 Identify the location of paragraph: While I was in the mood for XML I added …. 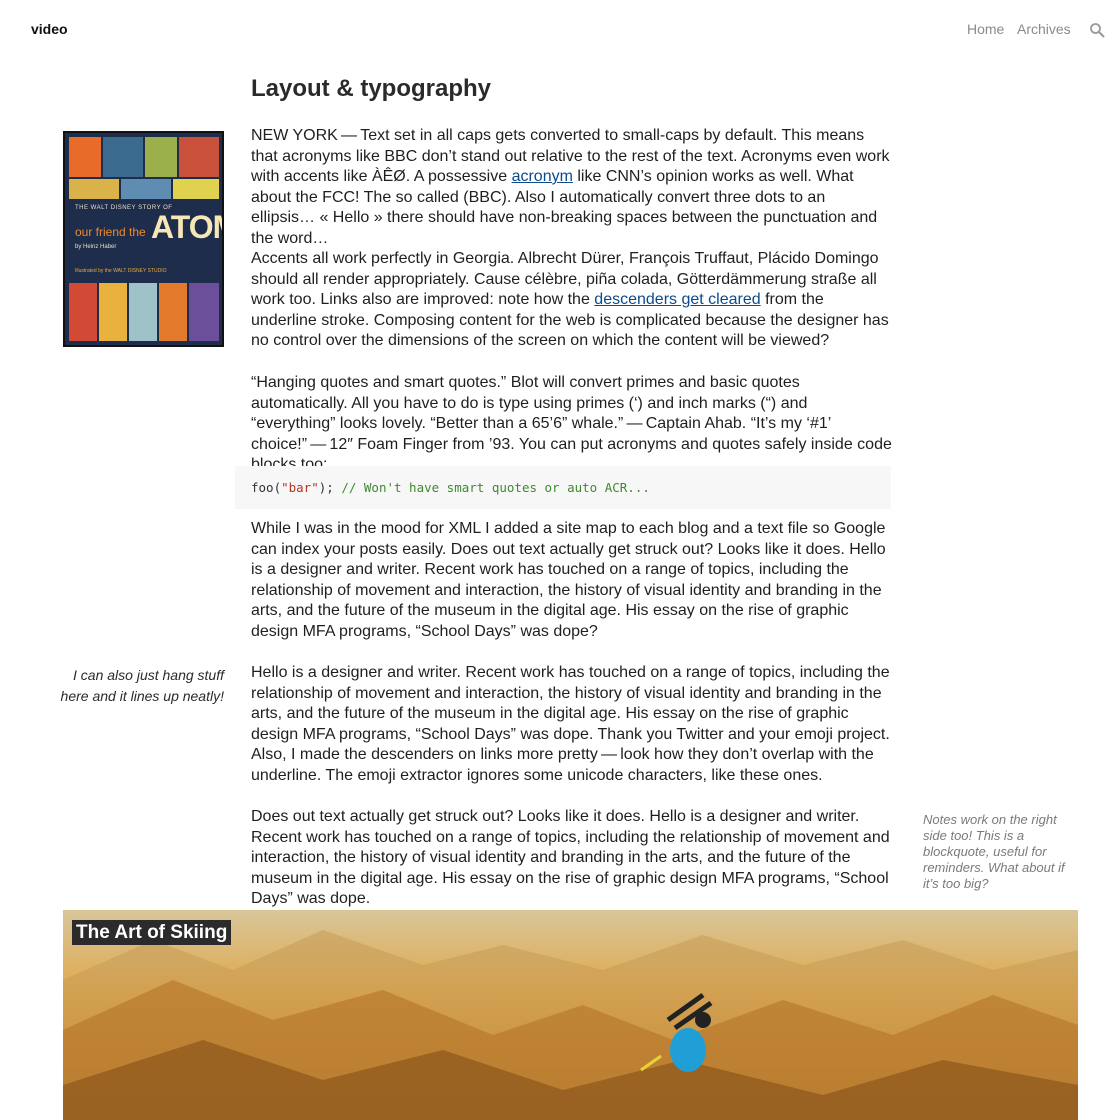
(568, 580).